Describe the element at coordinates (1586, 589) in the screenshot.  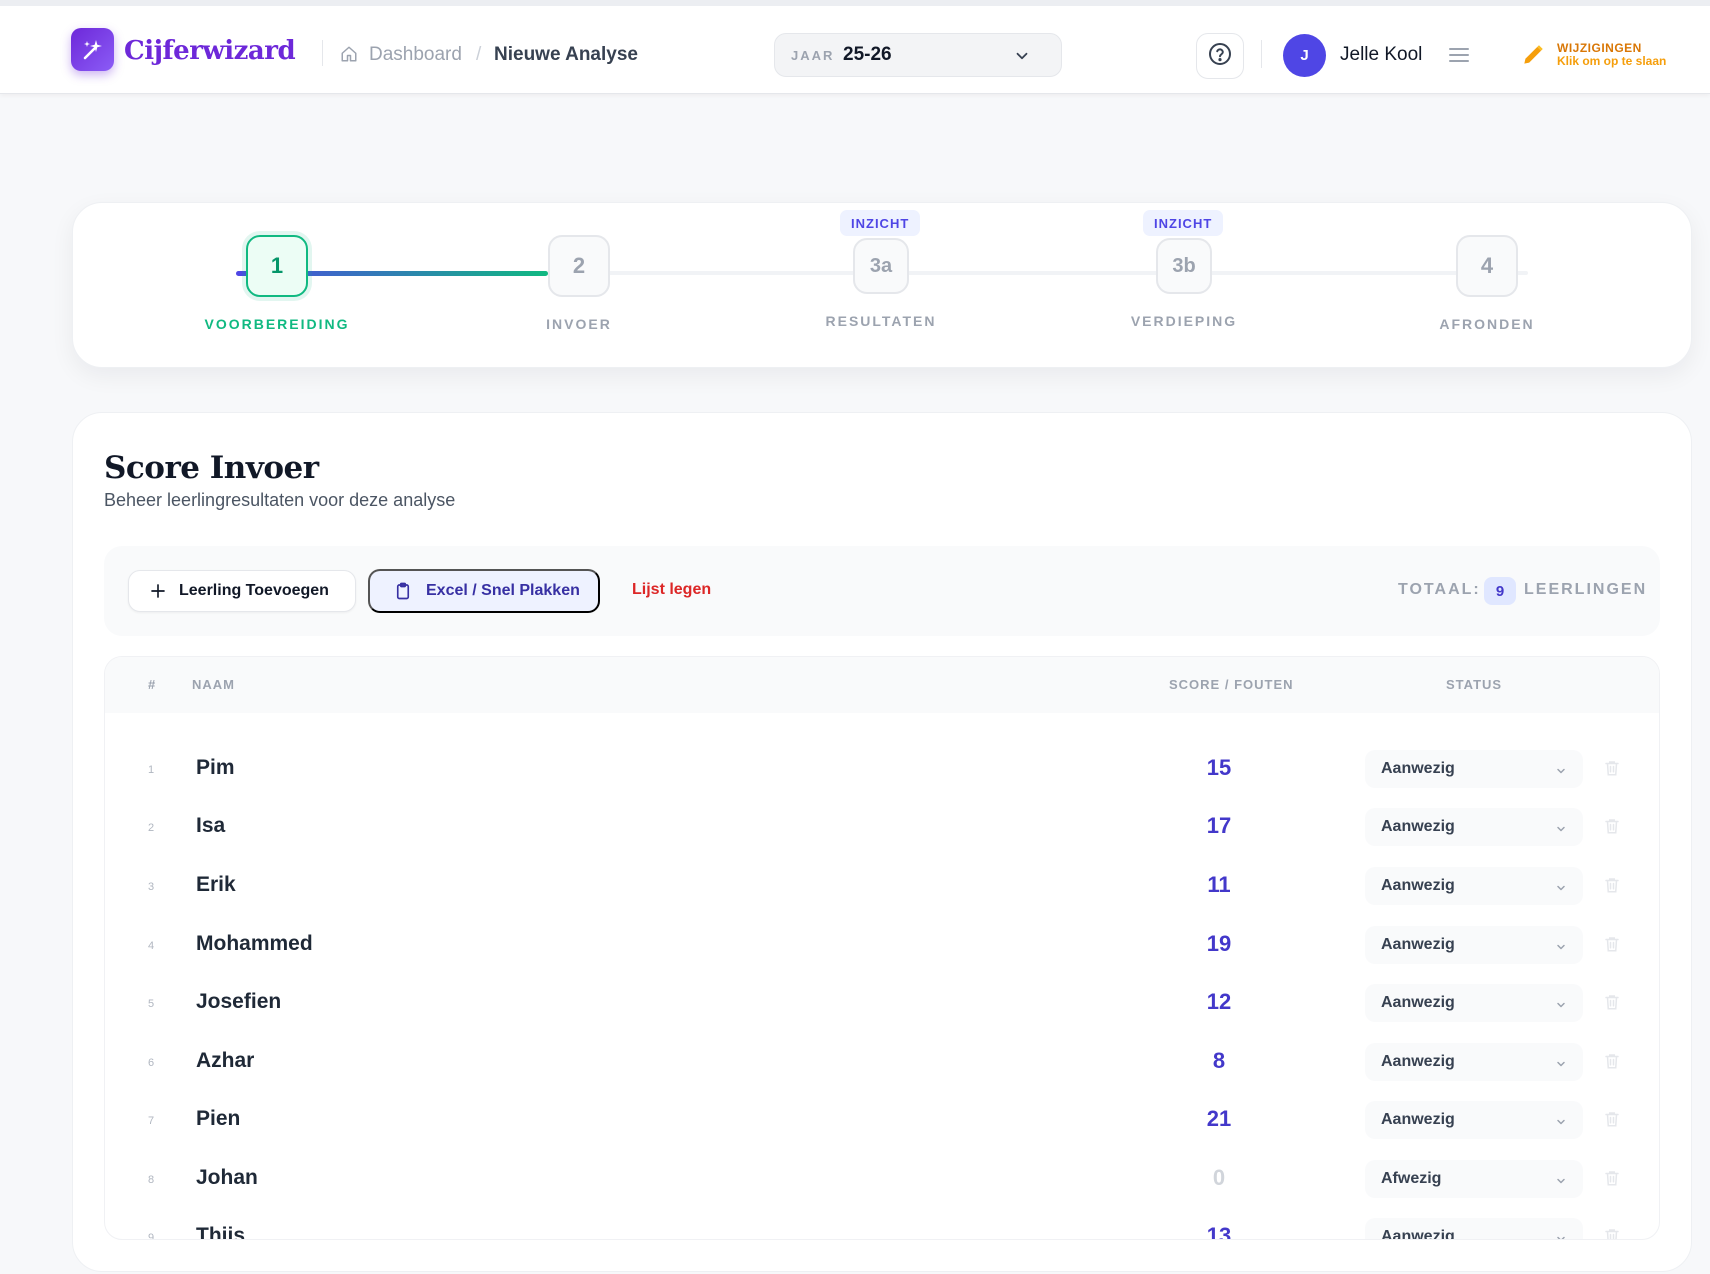
I see `total-suffix: LEERLINGEN` at that location.